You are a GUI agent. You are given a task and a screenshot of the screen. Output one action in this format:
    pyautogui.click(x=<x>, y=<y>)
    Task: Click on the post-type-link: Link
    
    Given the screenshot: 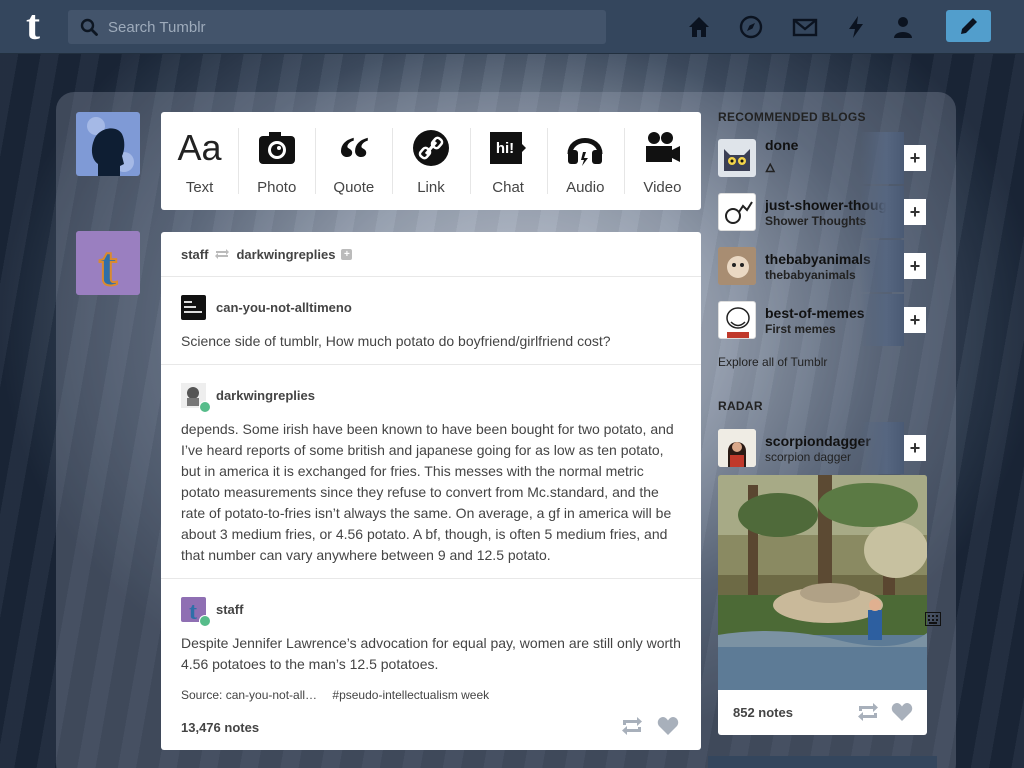 What is the action you would take?
    pyautogui.click(x=430, y=161)
    